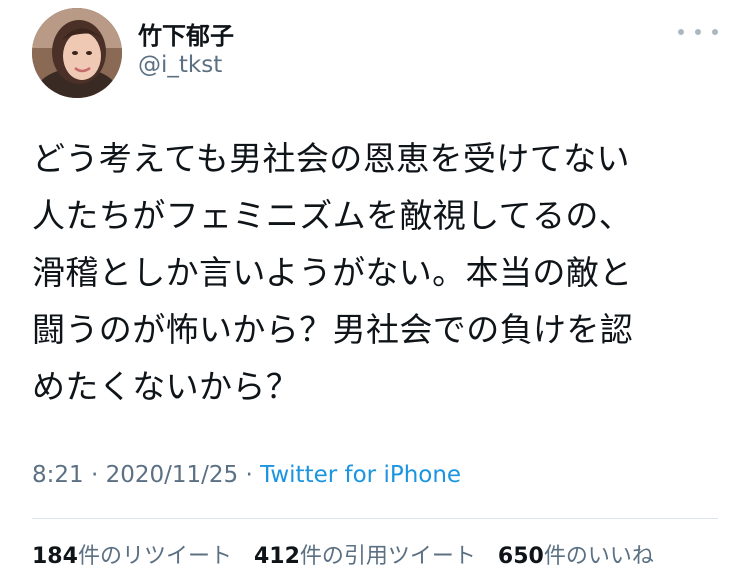  Describe the element at coordinates (387, 556) in the screenshot. I see `quotes-label: 件の引用ツイート` at that location.